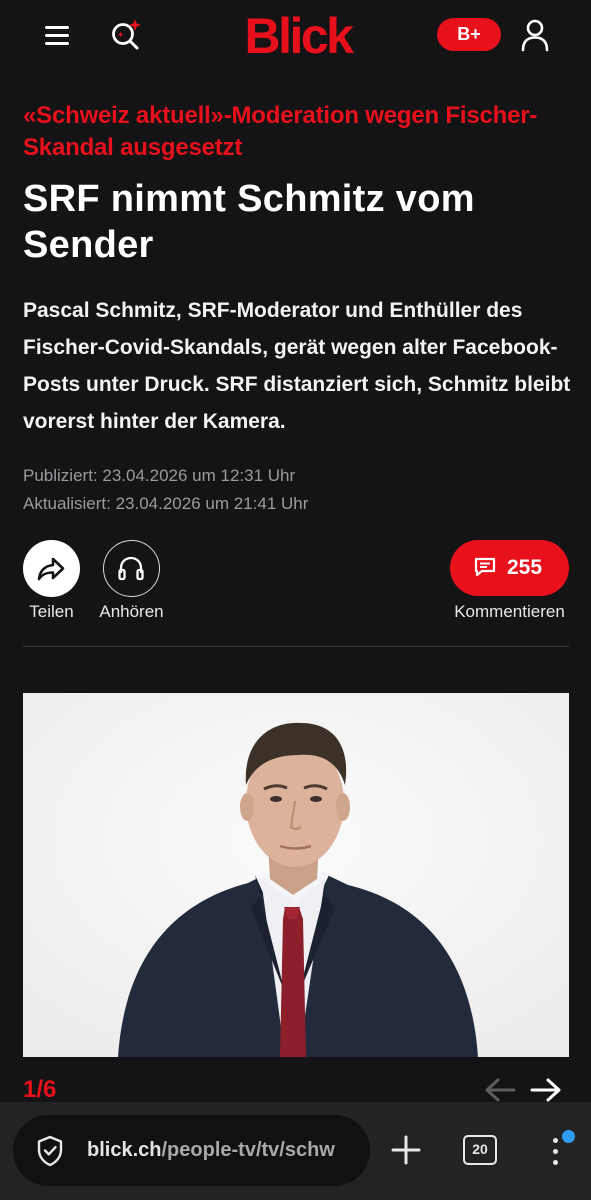  I want to click on url-path: /people-tv/tv/schw, so click(248, 1150).